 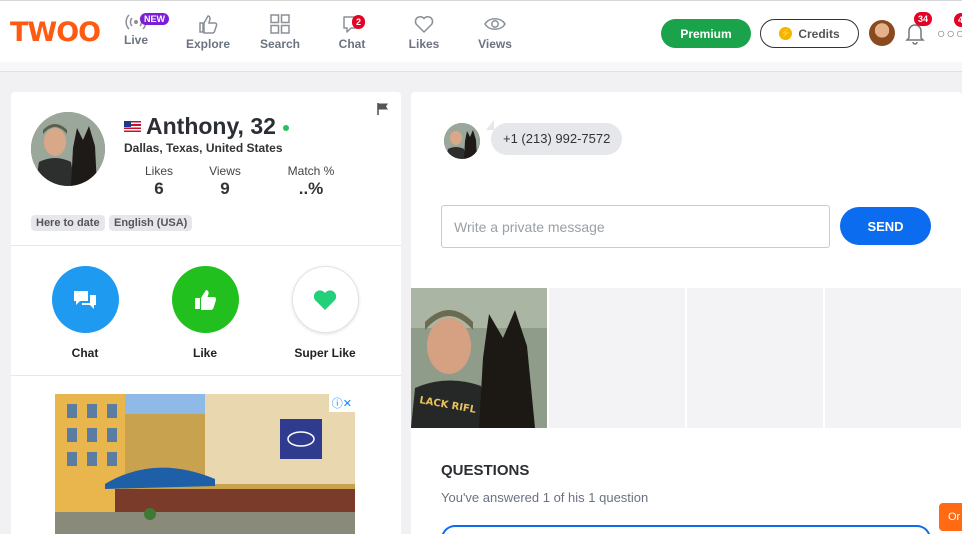 What do you see at coordinates (158, 171) in the screenshot?
I see `stat-likes-label: Likes` at bounding box center [158, 171].